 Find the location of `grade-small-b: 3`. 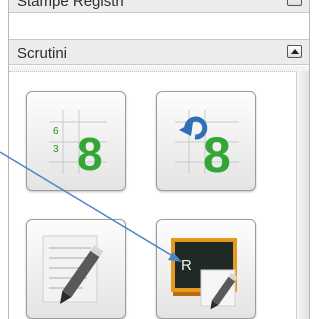

grade-small-b: 3 is located at coordinates (56, 149).